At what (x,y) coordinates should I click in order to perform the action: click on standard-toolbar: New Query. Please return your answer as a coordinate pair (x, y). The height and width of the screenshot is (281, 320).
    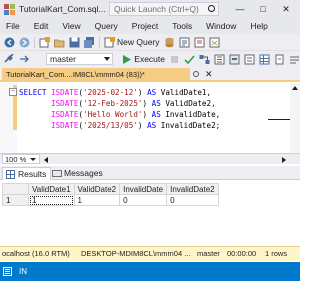
    Looking at the image, I should click on (150, 42).